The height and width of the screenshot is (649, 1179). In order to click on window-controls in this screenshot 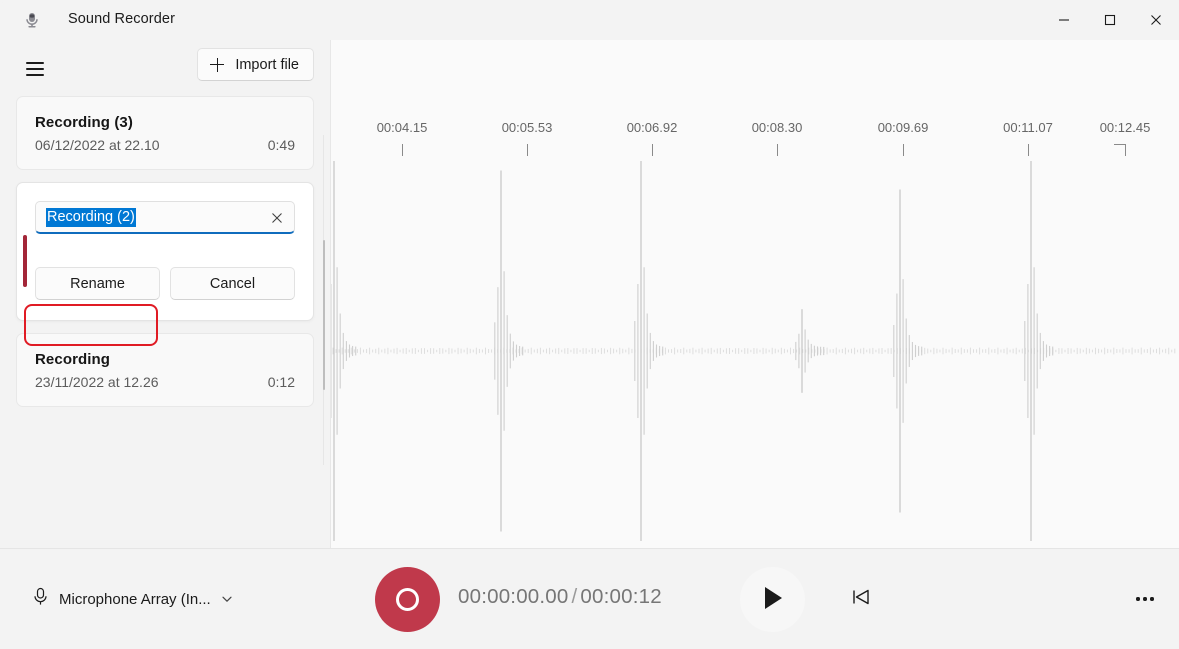, I will do `click(1110, 20)`.